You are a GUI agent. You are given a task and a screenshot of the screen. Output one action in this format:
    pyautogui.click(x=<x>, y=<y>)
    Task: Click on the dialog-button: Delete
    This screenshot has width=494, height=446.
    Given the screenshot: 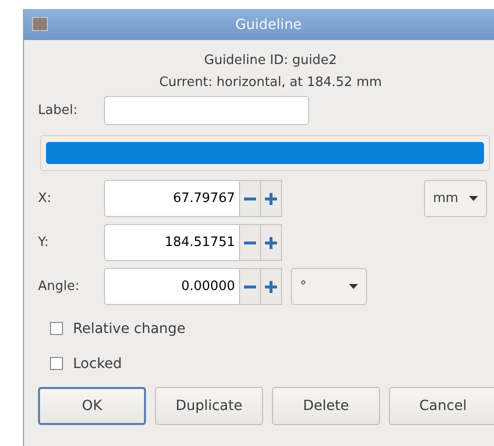 What is the action you would take?
    pyautogui.click(x=326, y=406)
    